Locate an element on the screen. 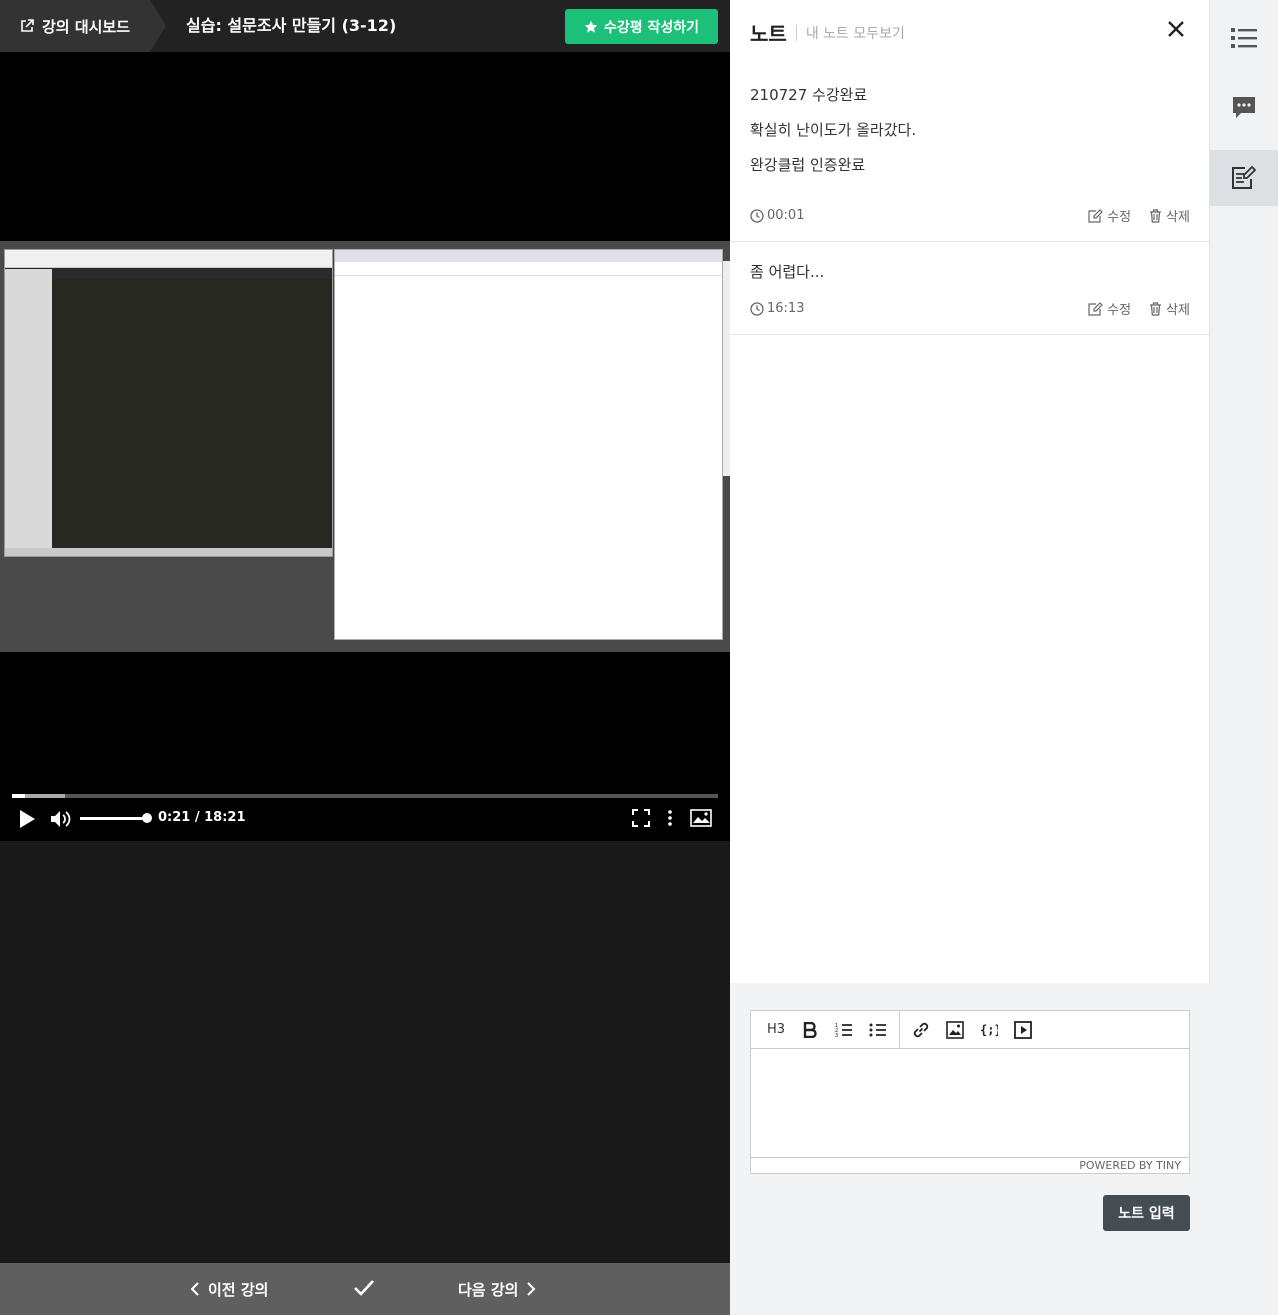 This screenshot has width=1278, height=1315. note-timestamp: 00:01 is located at coordinates (777, 215).